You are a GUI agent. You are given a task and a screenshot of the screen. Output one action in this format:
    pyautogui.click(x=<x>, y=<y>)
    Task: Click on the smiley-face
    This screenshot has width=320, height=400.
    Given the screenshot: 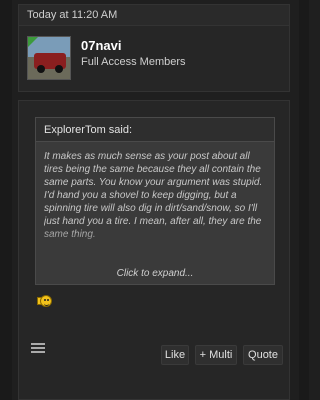 What is the action you would take?
    pyautogui.click(x=46, y=301)
    